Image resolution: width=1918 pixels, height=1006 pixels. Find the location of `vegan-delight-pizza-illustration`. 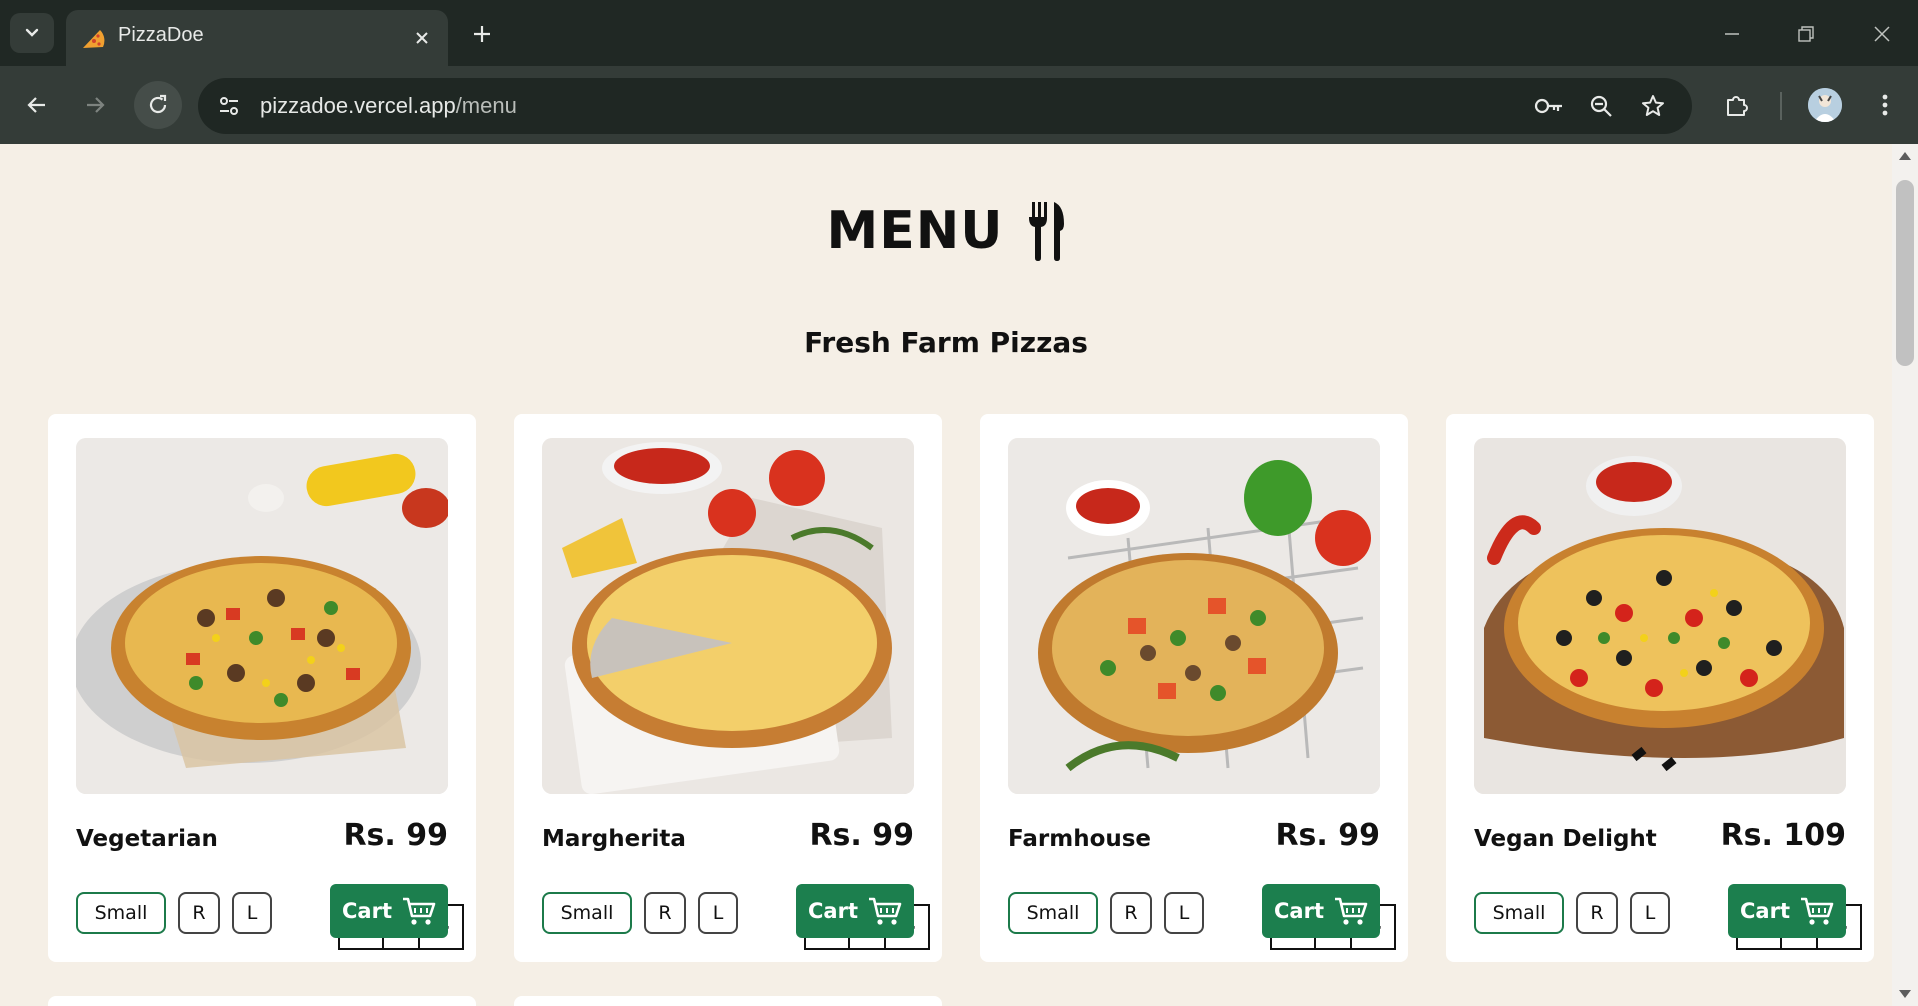

vegan-delight-pizza-illustration is located at coordinates (1660, 616).